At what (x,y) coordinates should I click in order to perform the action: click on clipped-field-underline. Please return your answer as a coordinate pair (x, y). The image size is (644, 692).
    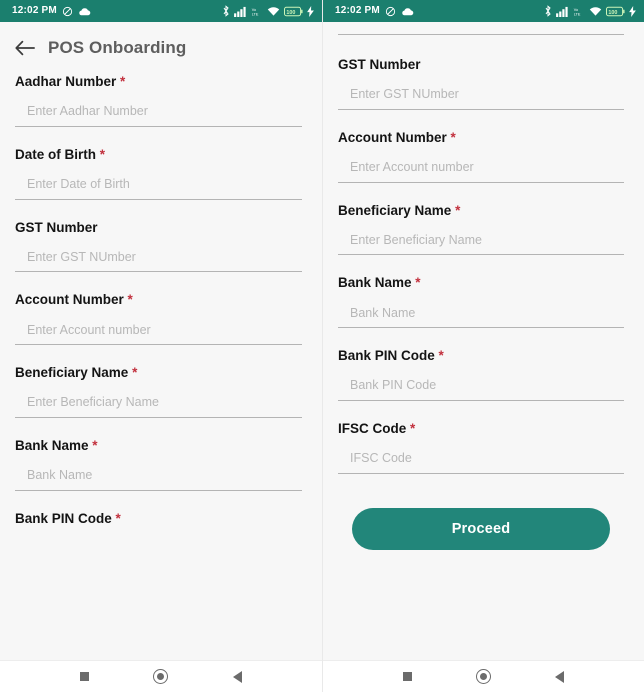
    Looking at the image, I should click on (481, 34).